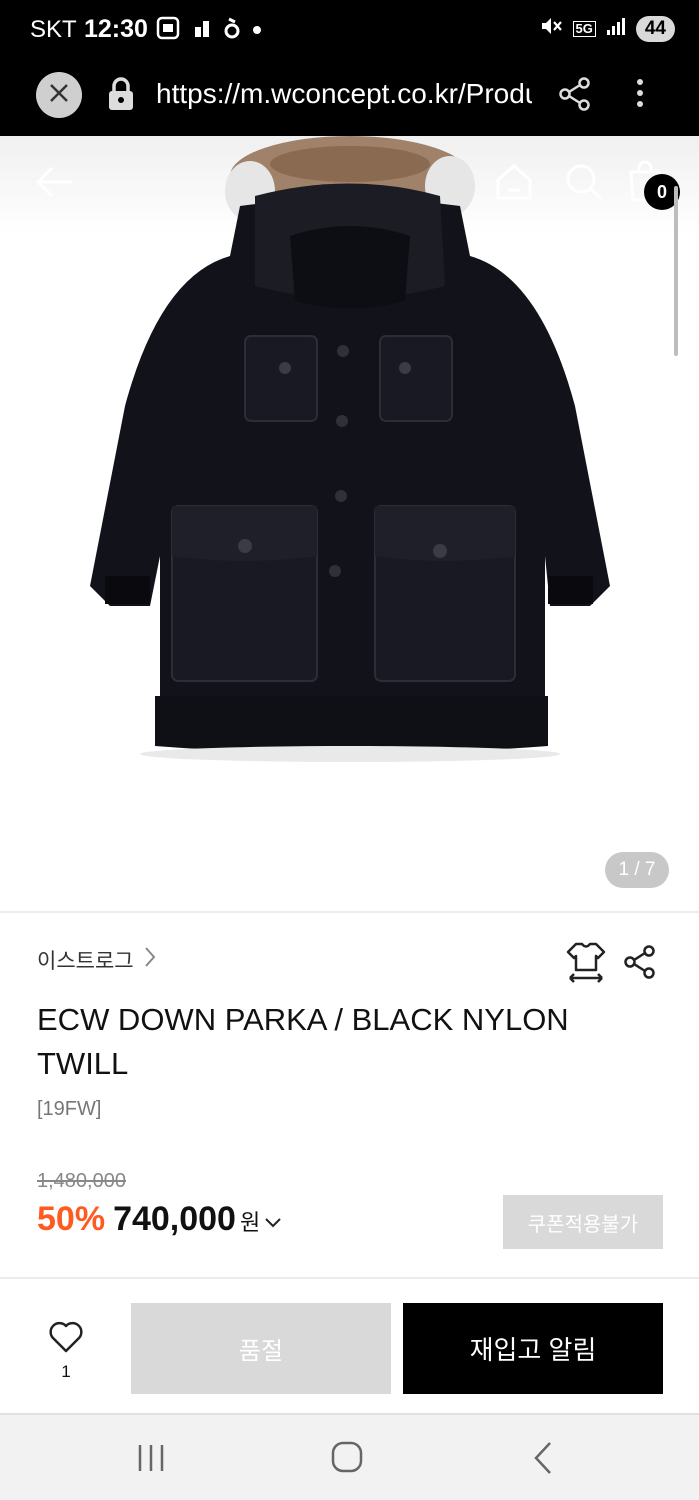 The image size is (699, 1500). What do you see at coordinates (174, 1219) in the screenshot?
I see `sale-price: 740,000` at bounding box center [174, 1219].